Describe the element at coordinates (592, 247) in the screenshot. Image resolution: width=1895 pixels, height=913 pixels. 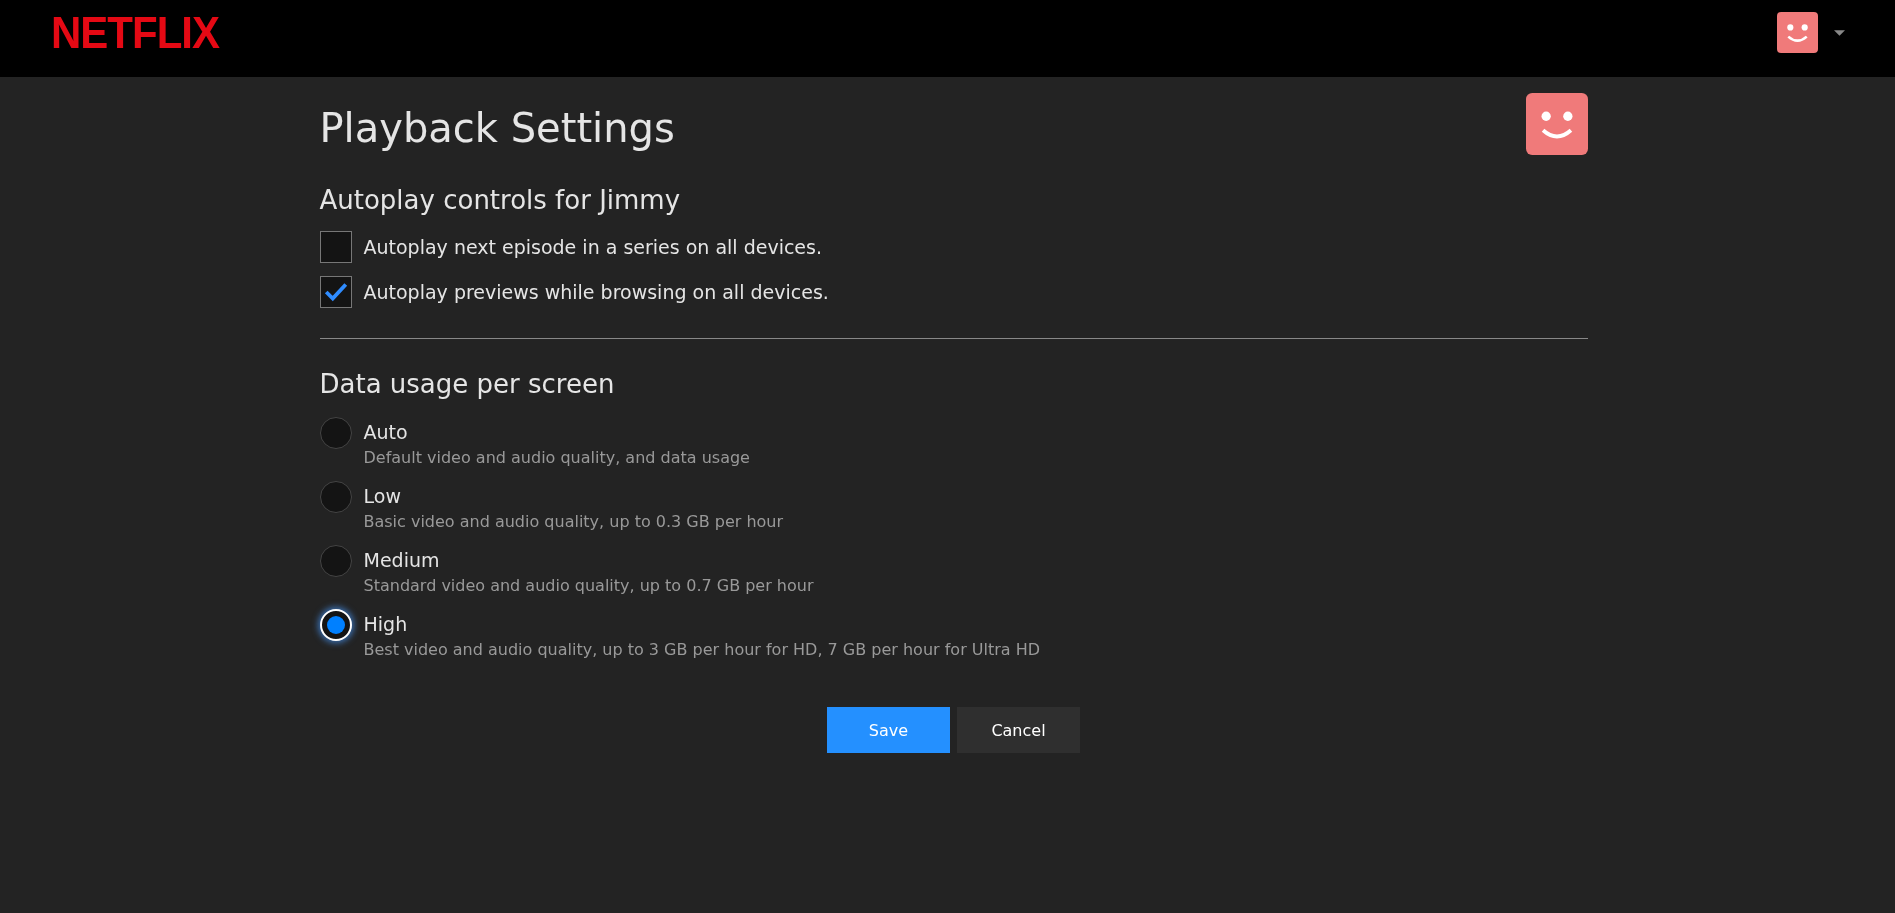
I see `checkbox-label: Autoplay next episode in a series on all devices.` at that location.